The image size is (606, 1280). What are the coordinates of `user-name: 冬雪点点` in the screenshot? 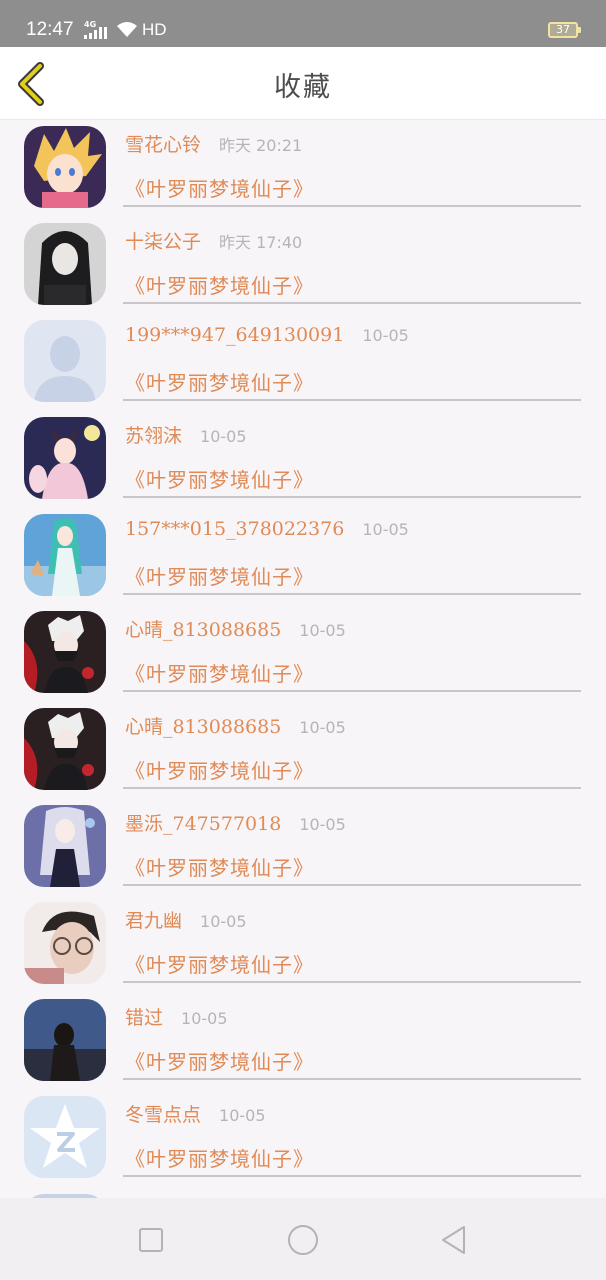 It's located at (163, 1115).